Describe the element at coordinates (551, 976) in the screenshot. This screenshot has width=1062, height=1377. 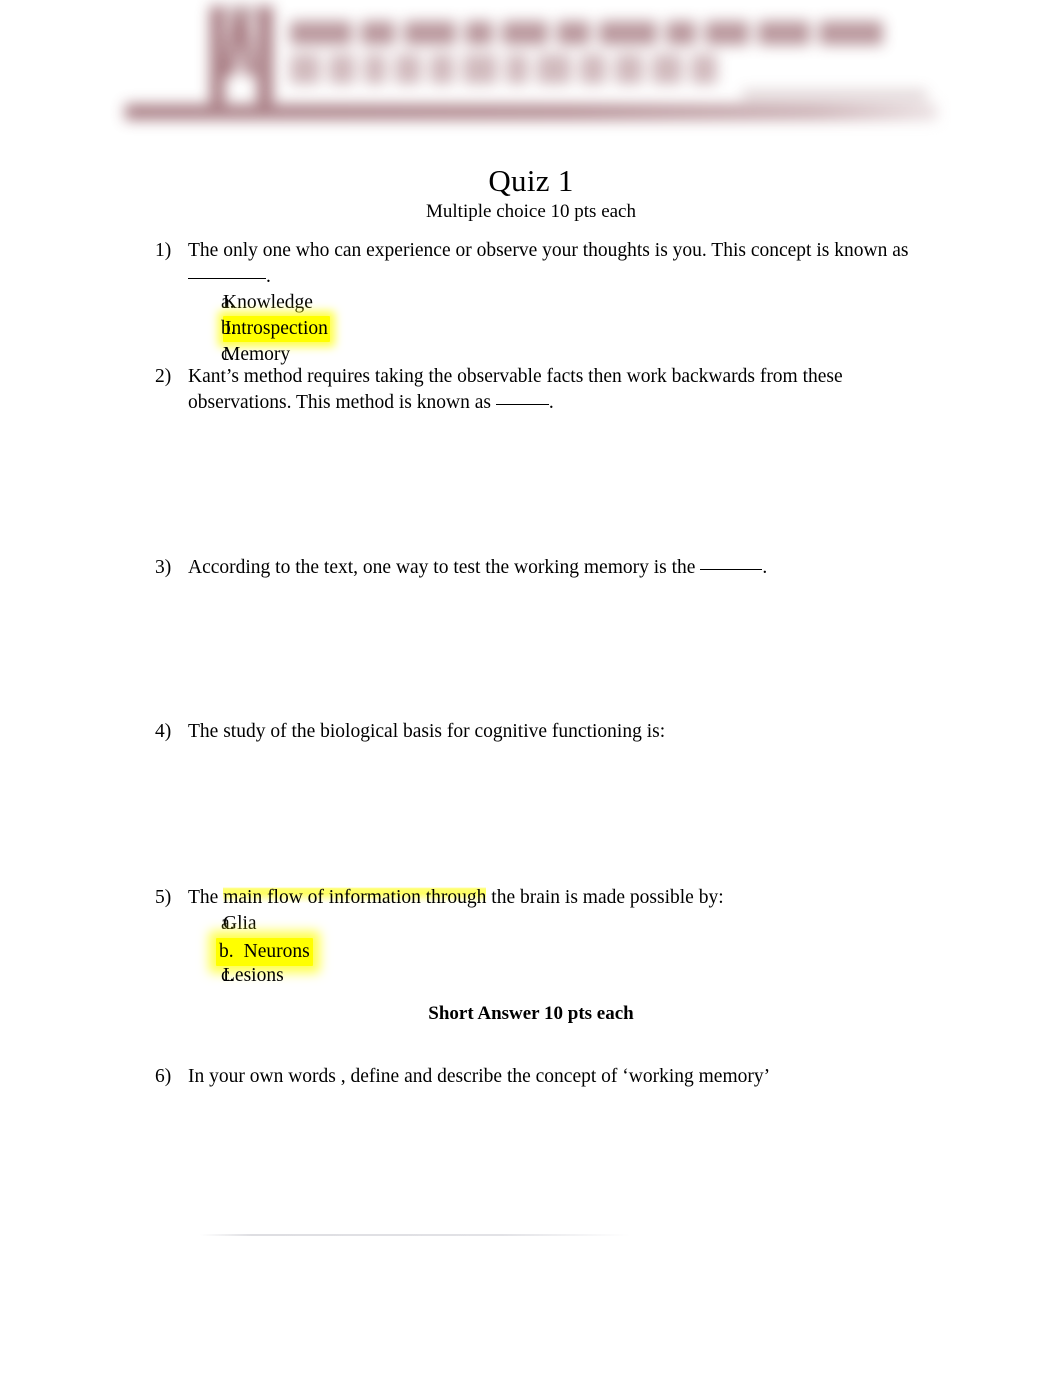
I see `option-item: c. Lesions` at that location.